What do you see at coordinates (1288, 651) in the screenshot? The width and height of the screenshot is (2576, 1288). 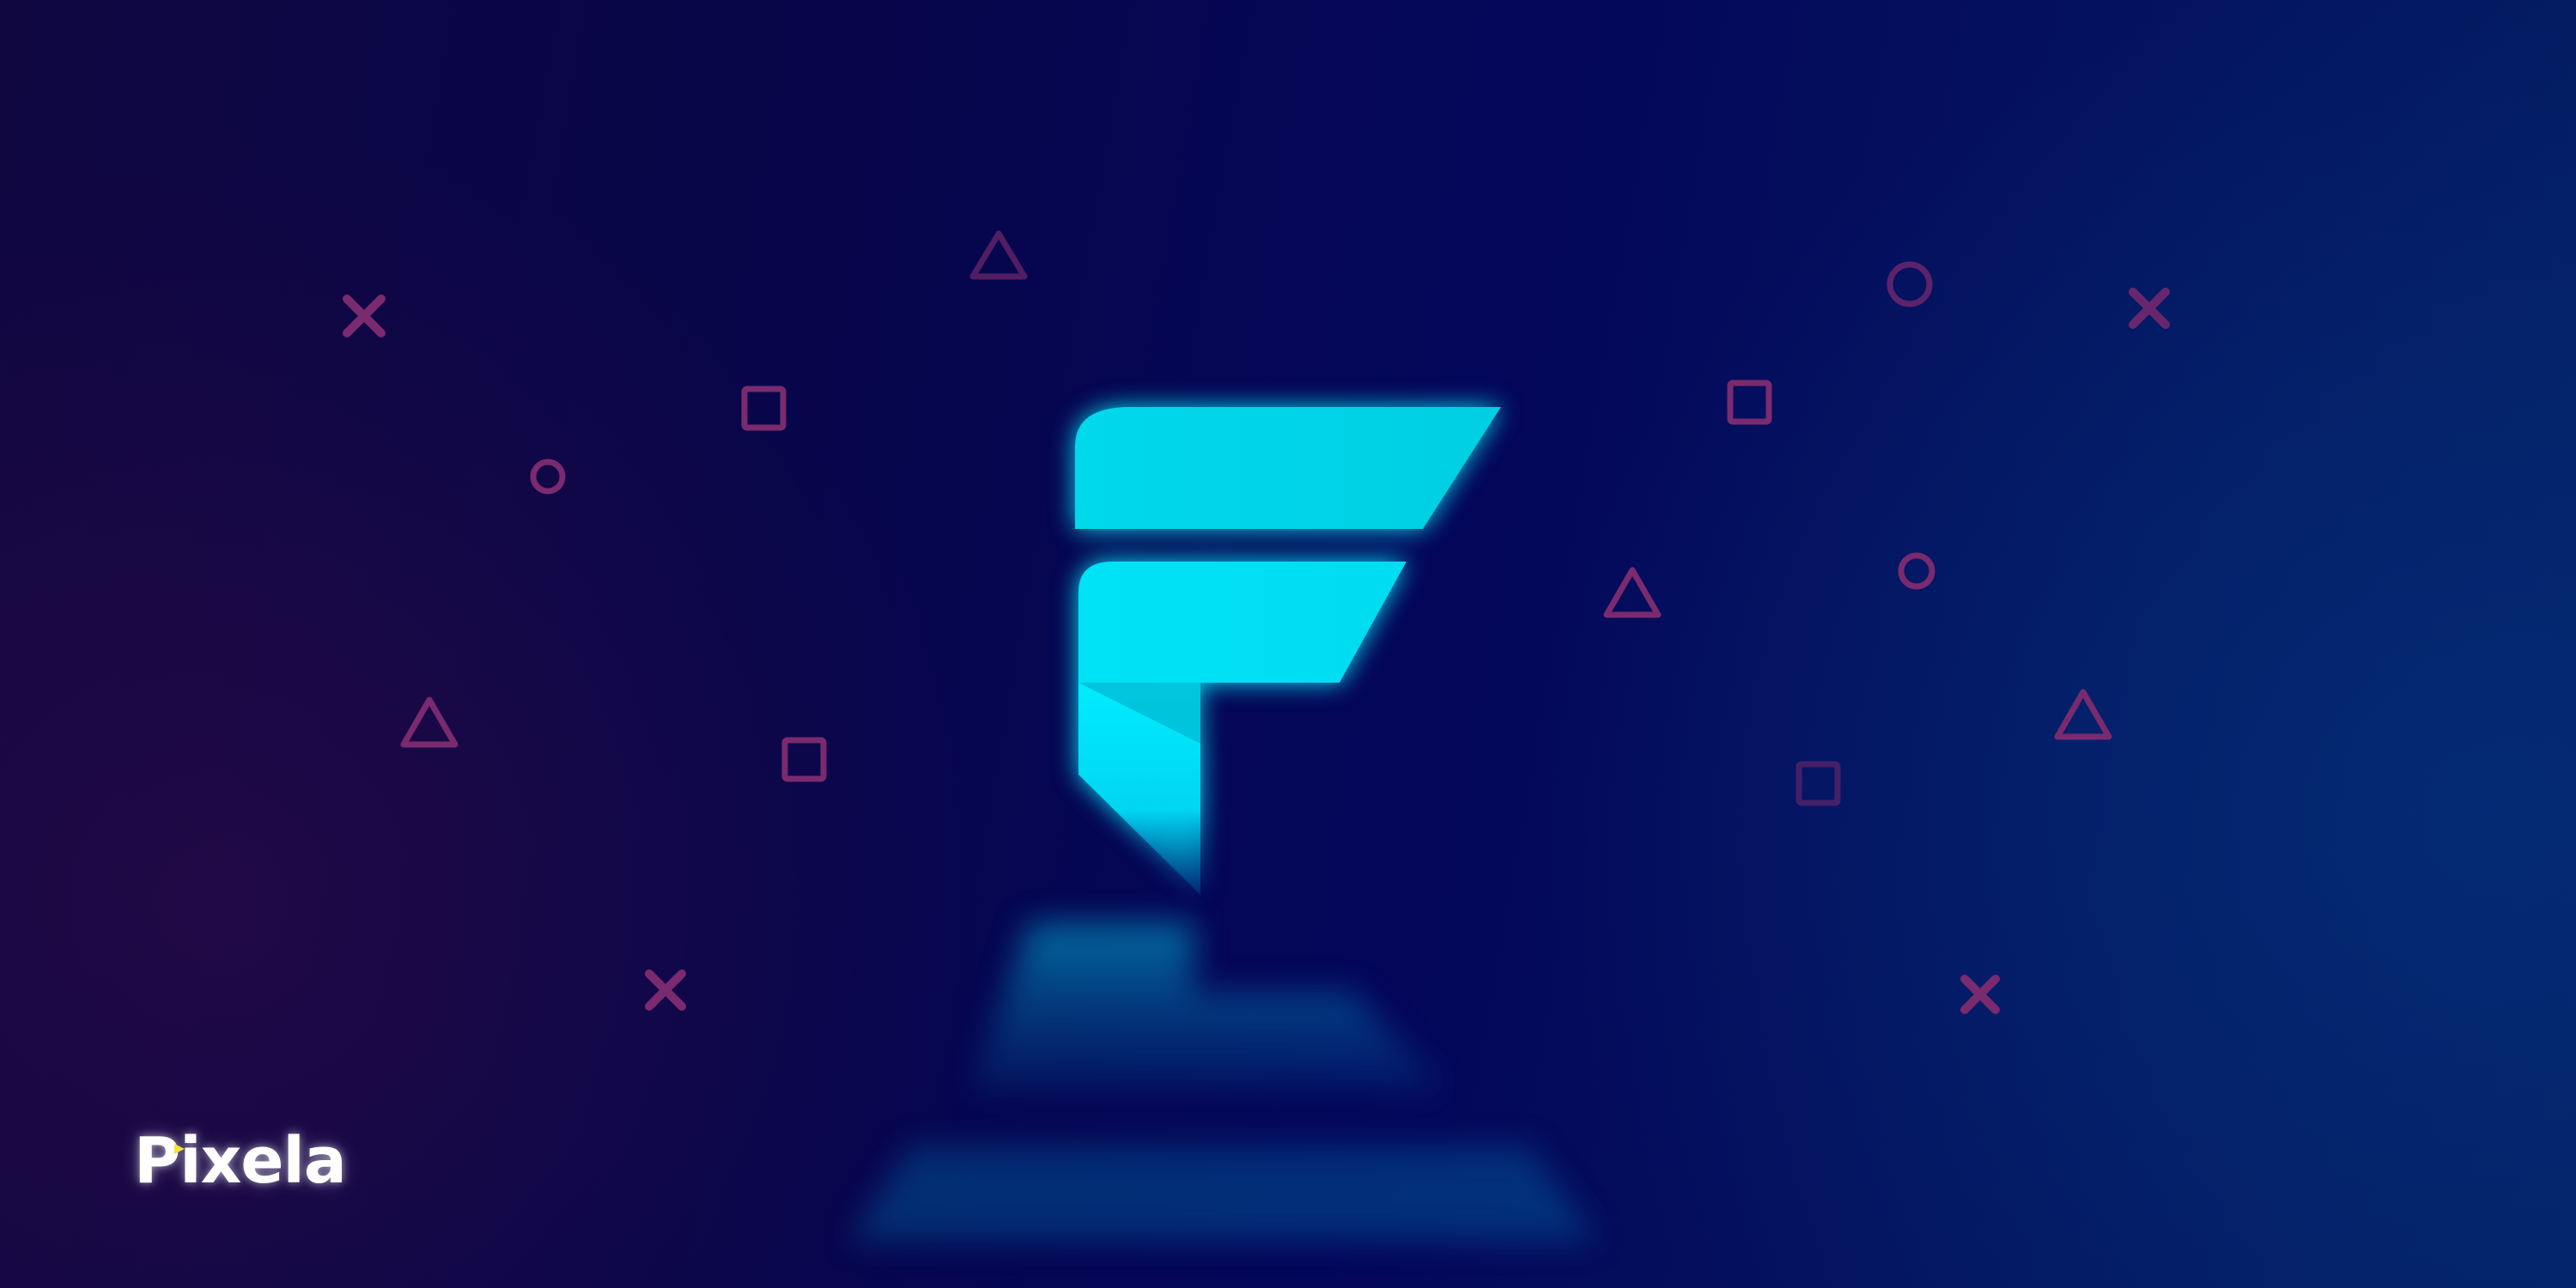 I see `logo-glyph` at bounding box center [1288, 651].